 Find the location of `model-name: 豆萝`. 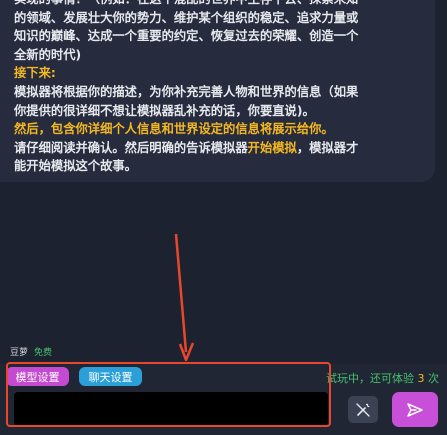

model-name: 豆萝 is located at coordinates (19, 353).